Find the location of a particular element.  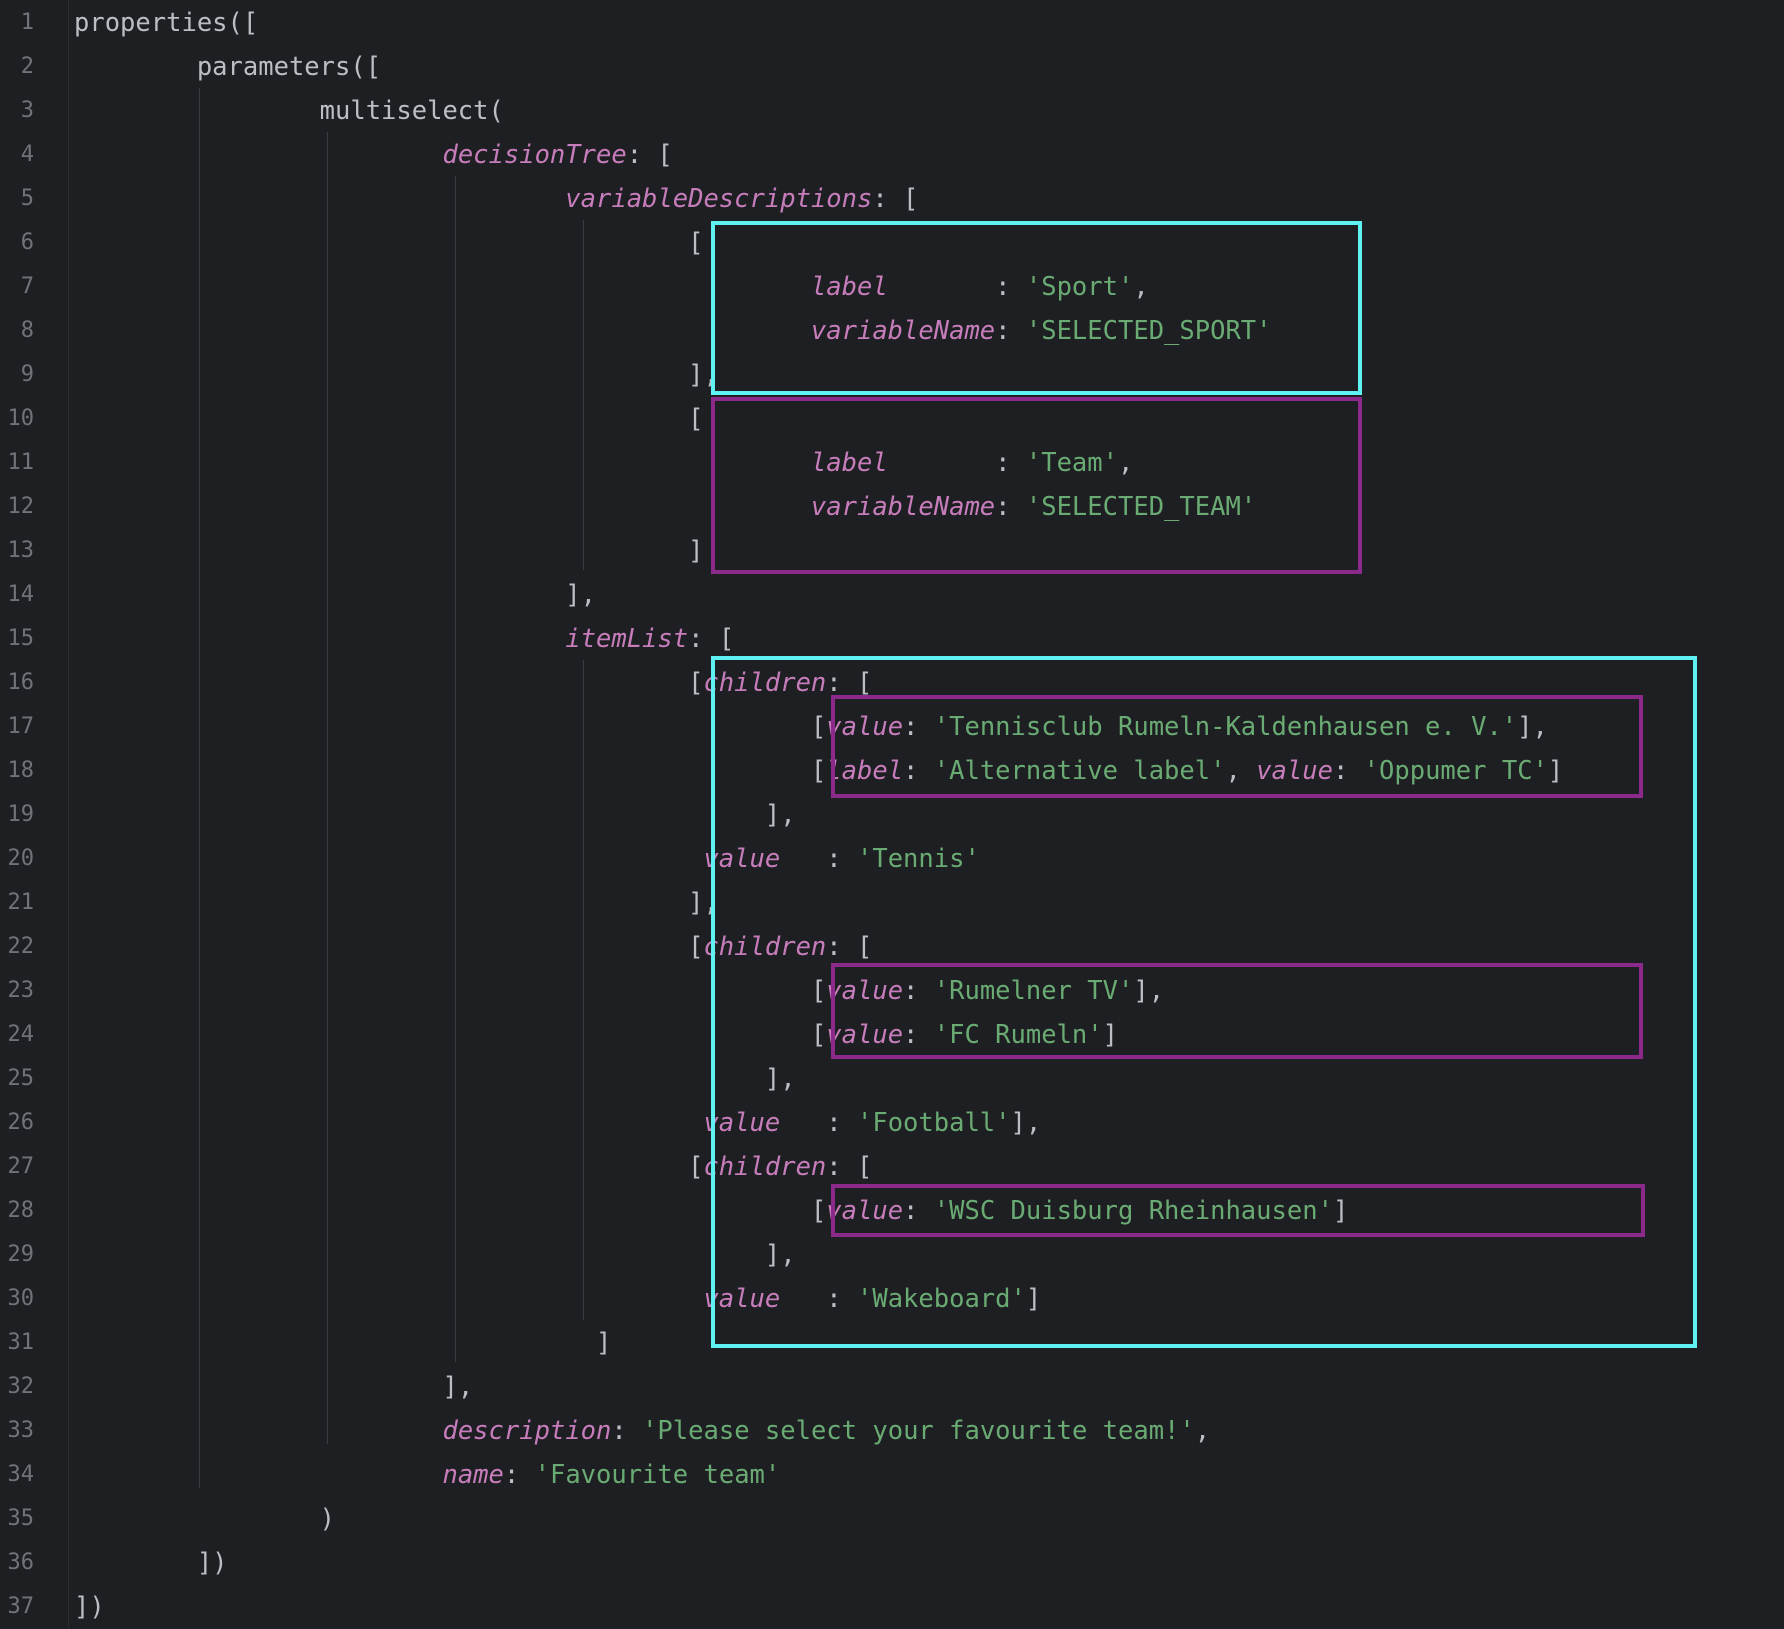

highlight-box-sport is located at coordinates (1036, 308).